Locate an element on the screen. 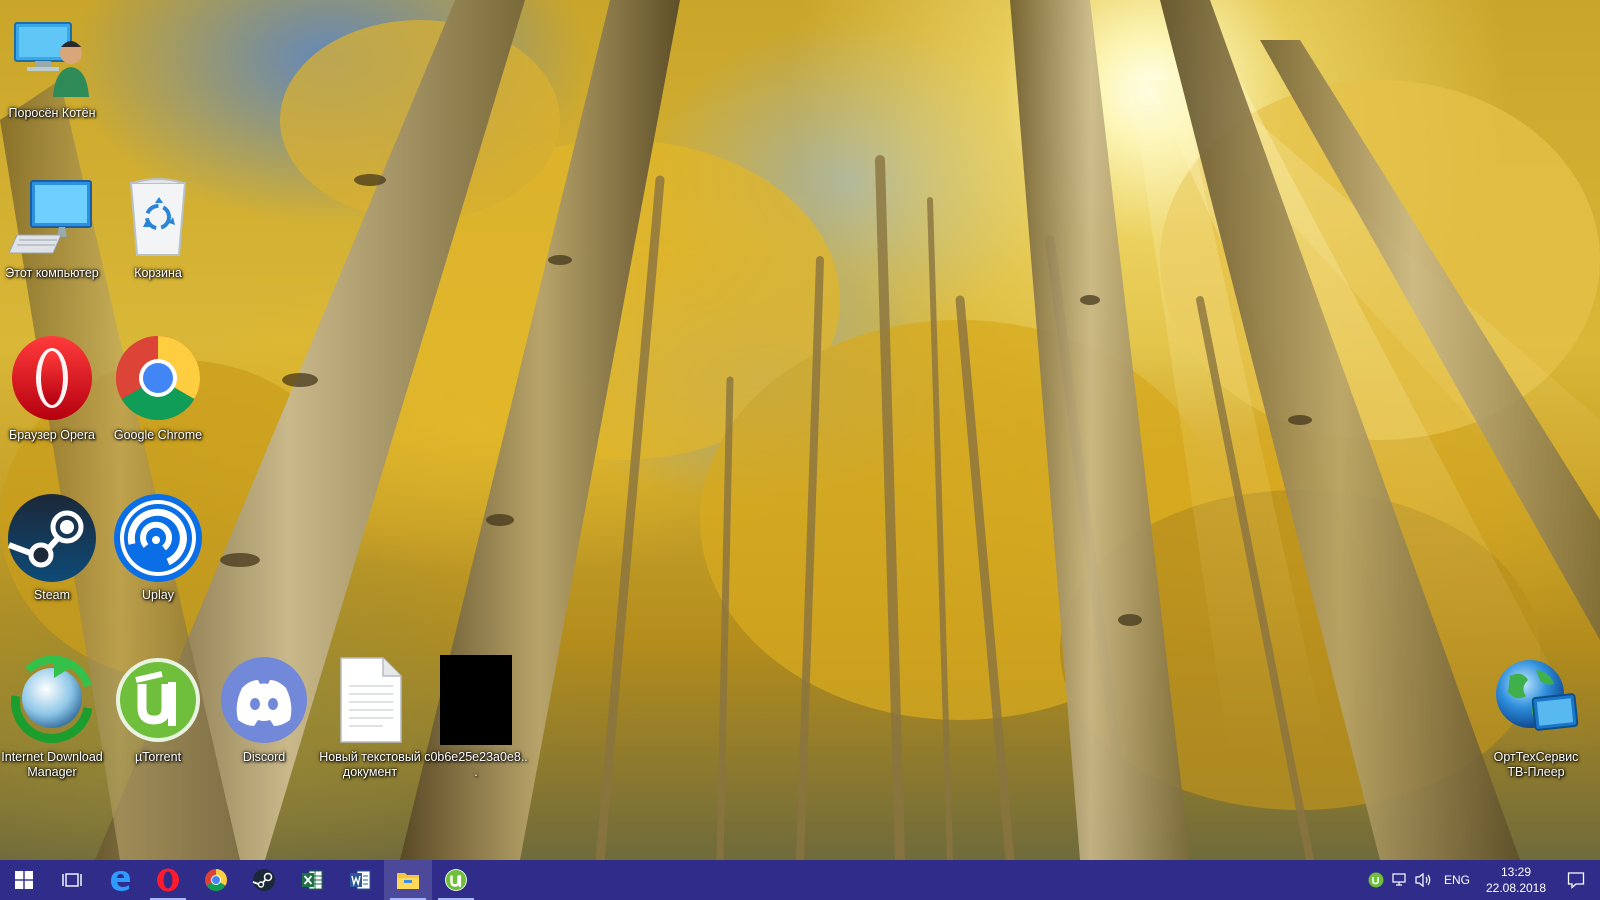  desktop-icon-label: Uplay is located at coordinates (158, 595).